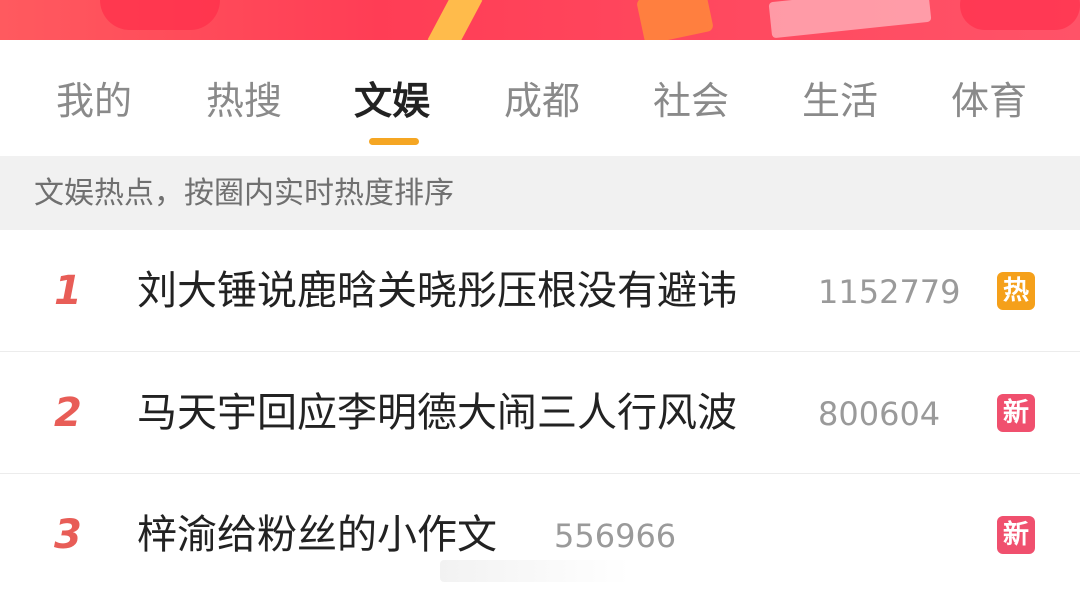 The height and width of the screenshot is (594, 1080). Describe the element at coordinates (244, 101) in the screenshot. I see `tab-hot-search: 热搜` at that location.